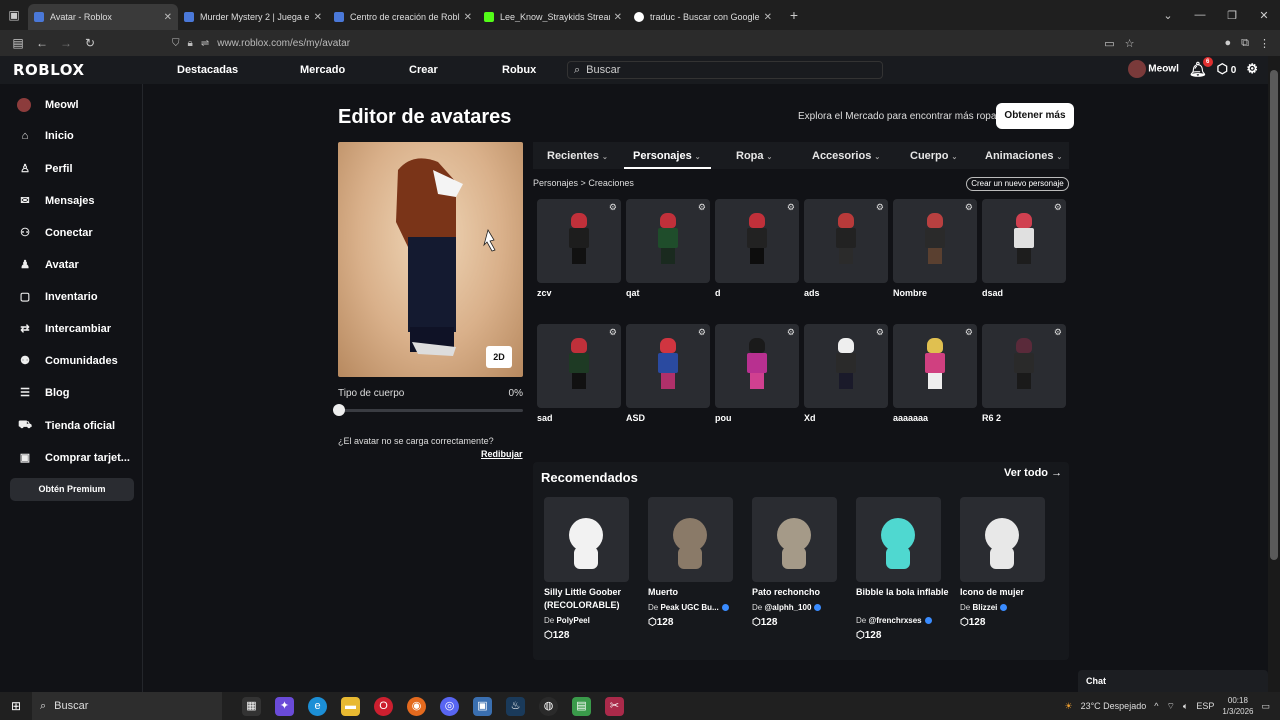 The image size is (1280, 720). What do you see at coordinates (350, 706) in the screenshot?
I see `file-explorer-icon: ▬` at bounding box center [350, 706].